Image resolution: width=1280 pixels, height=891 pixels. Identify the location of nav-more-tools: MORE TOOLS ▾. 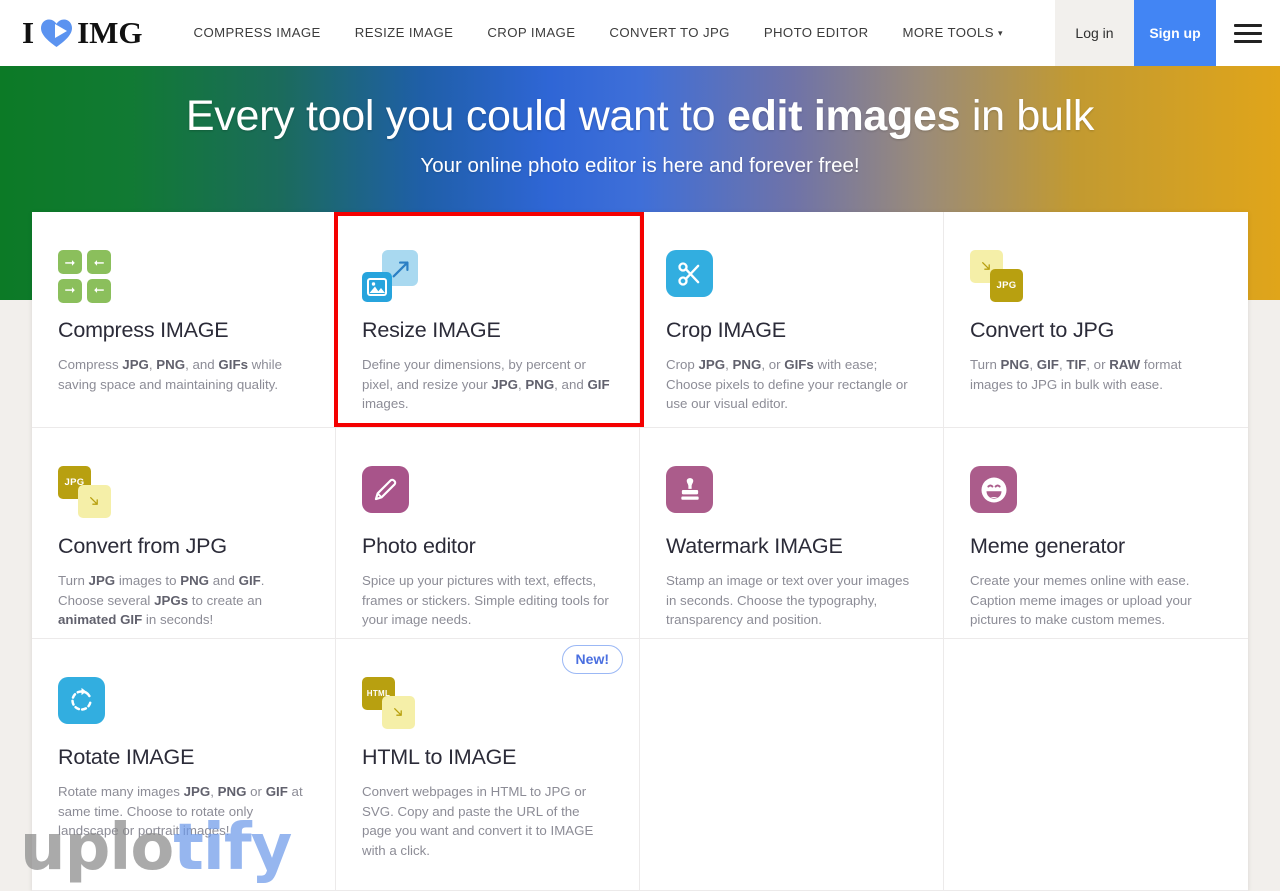
(953, 33).